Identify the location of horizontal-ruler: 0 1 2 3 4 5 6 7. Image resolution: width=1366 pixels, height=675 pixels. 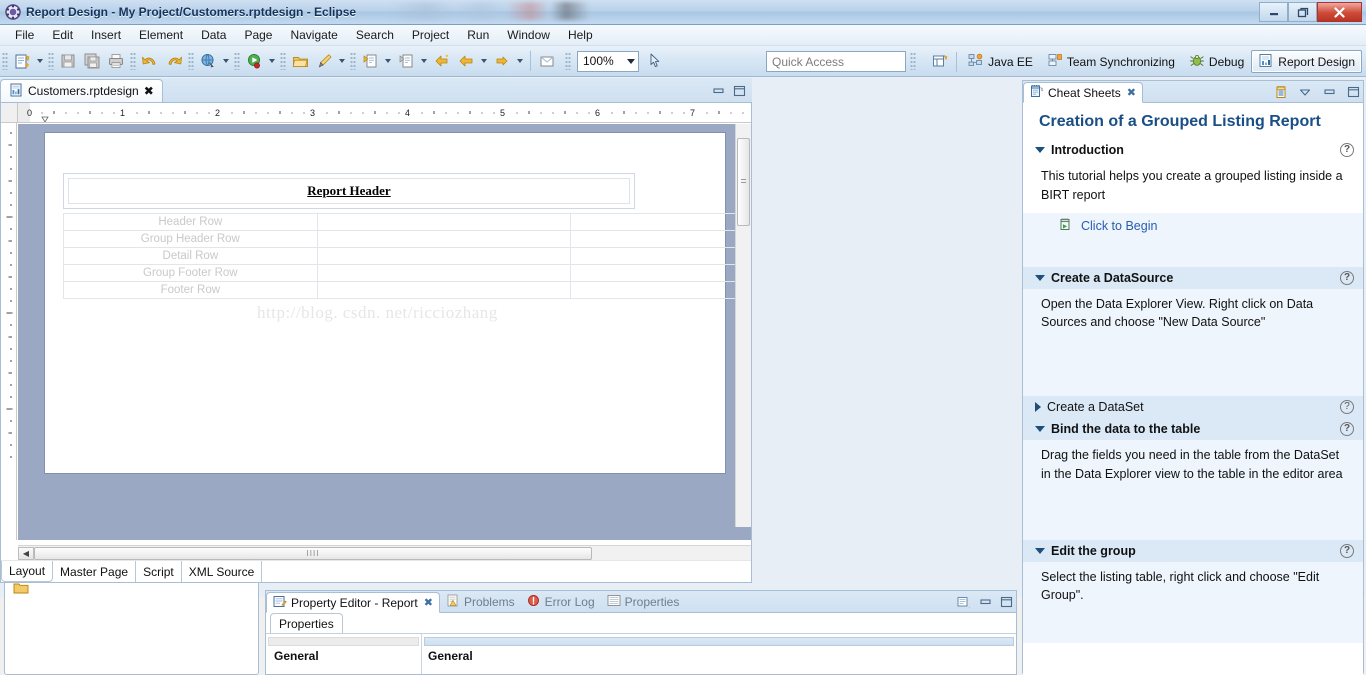
(376, 113).